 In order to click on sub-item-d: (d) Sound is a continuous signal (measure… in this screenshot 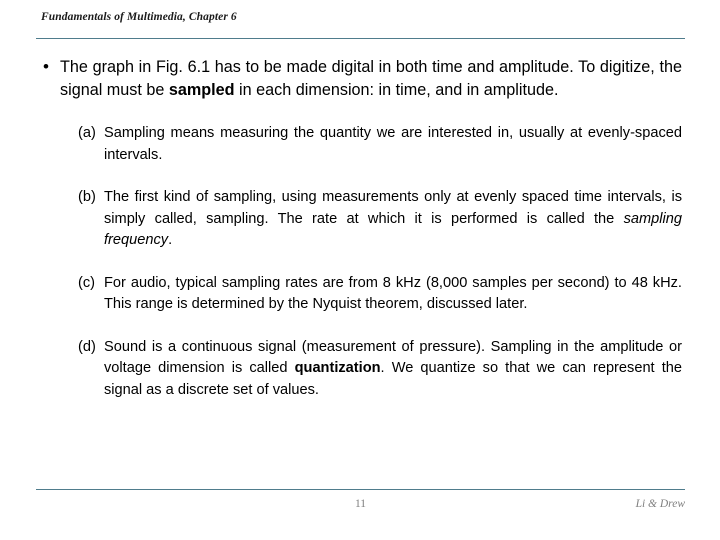, I will do `click(359, 369)`.